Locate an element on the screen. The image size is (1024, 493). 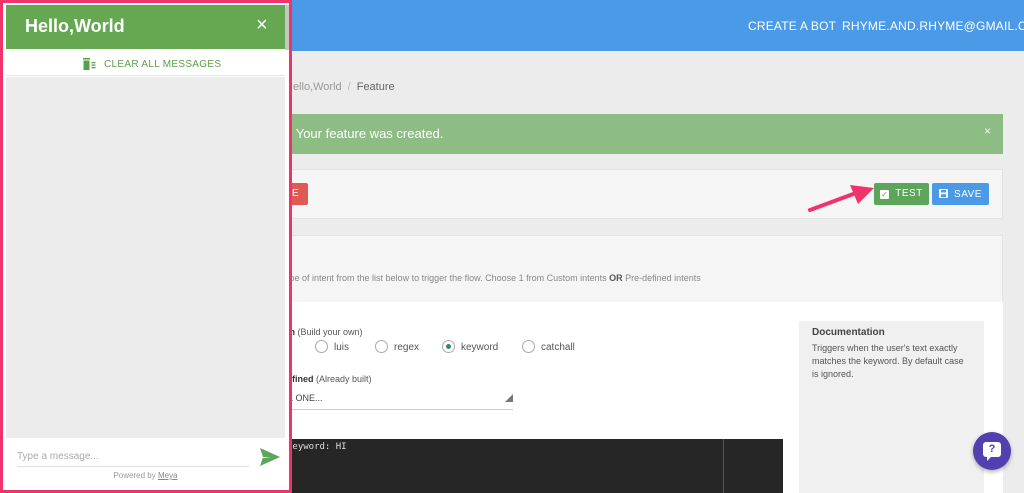
predefined-intents-label: efined (Already built) is located at coordinates (329, 379).